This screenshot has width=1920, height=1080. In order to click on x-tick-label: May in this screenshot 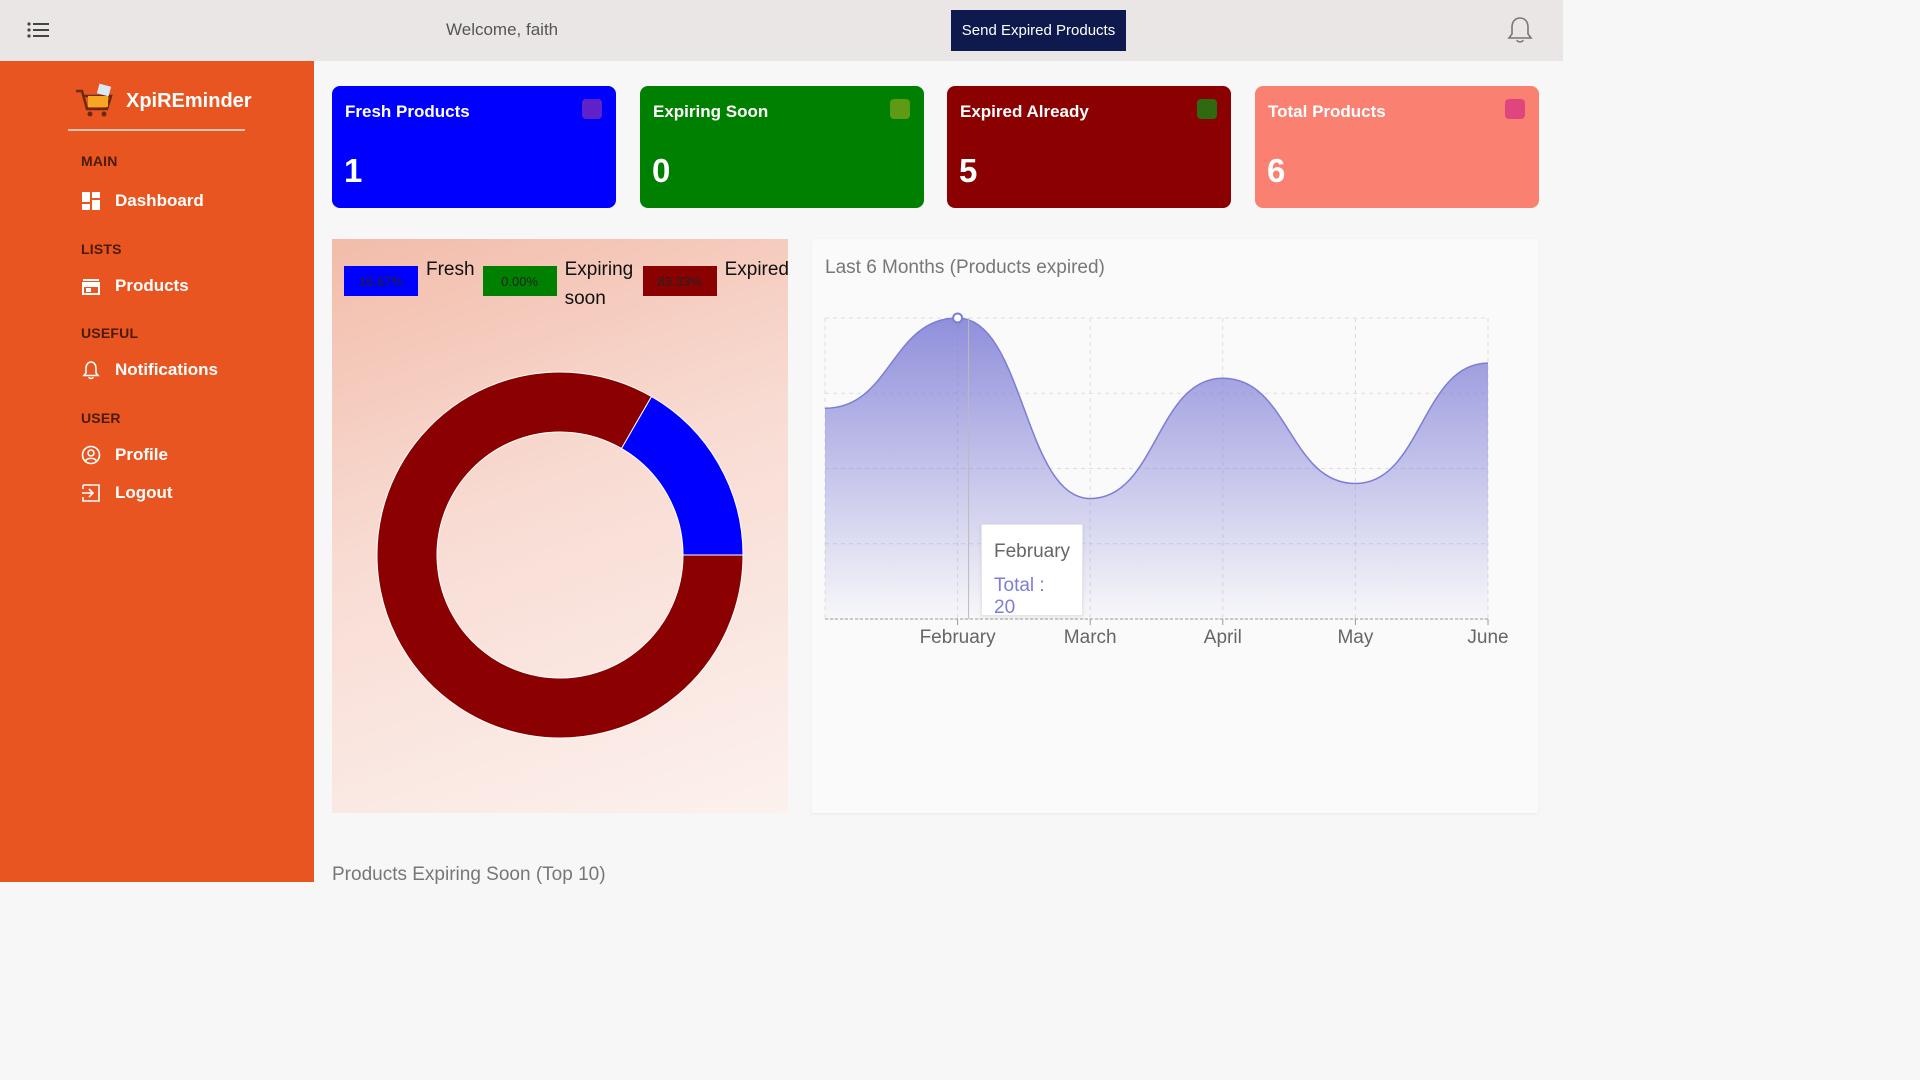, I will do `click(1355, 637)`.